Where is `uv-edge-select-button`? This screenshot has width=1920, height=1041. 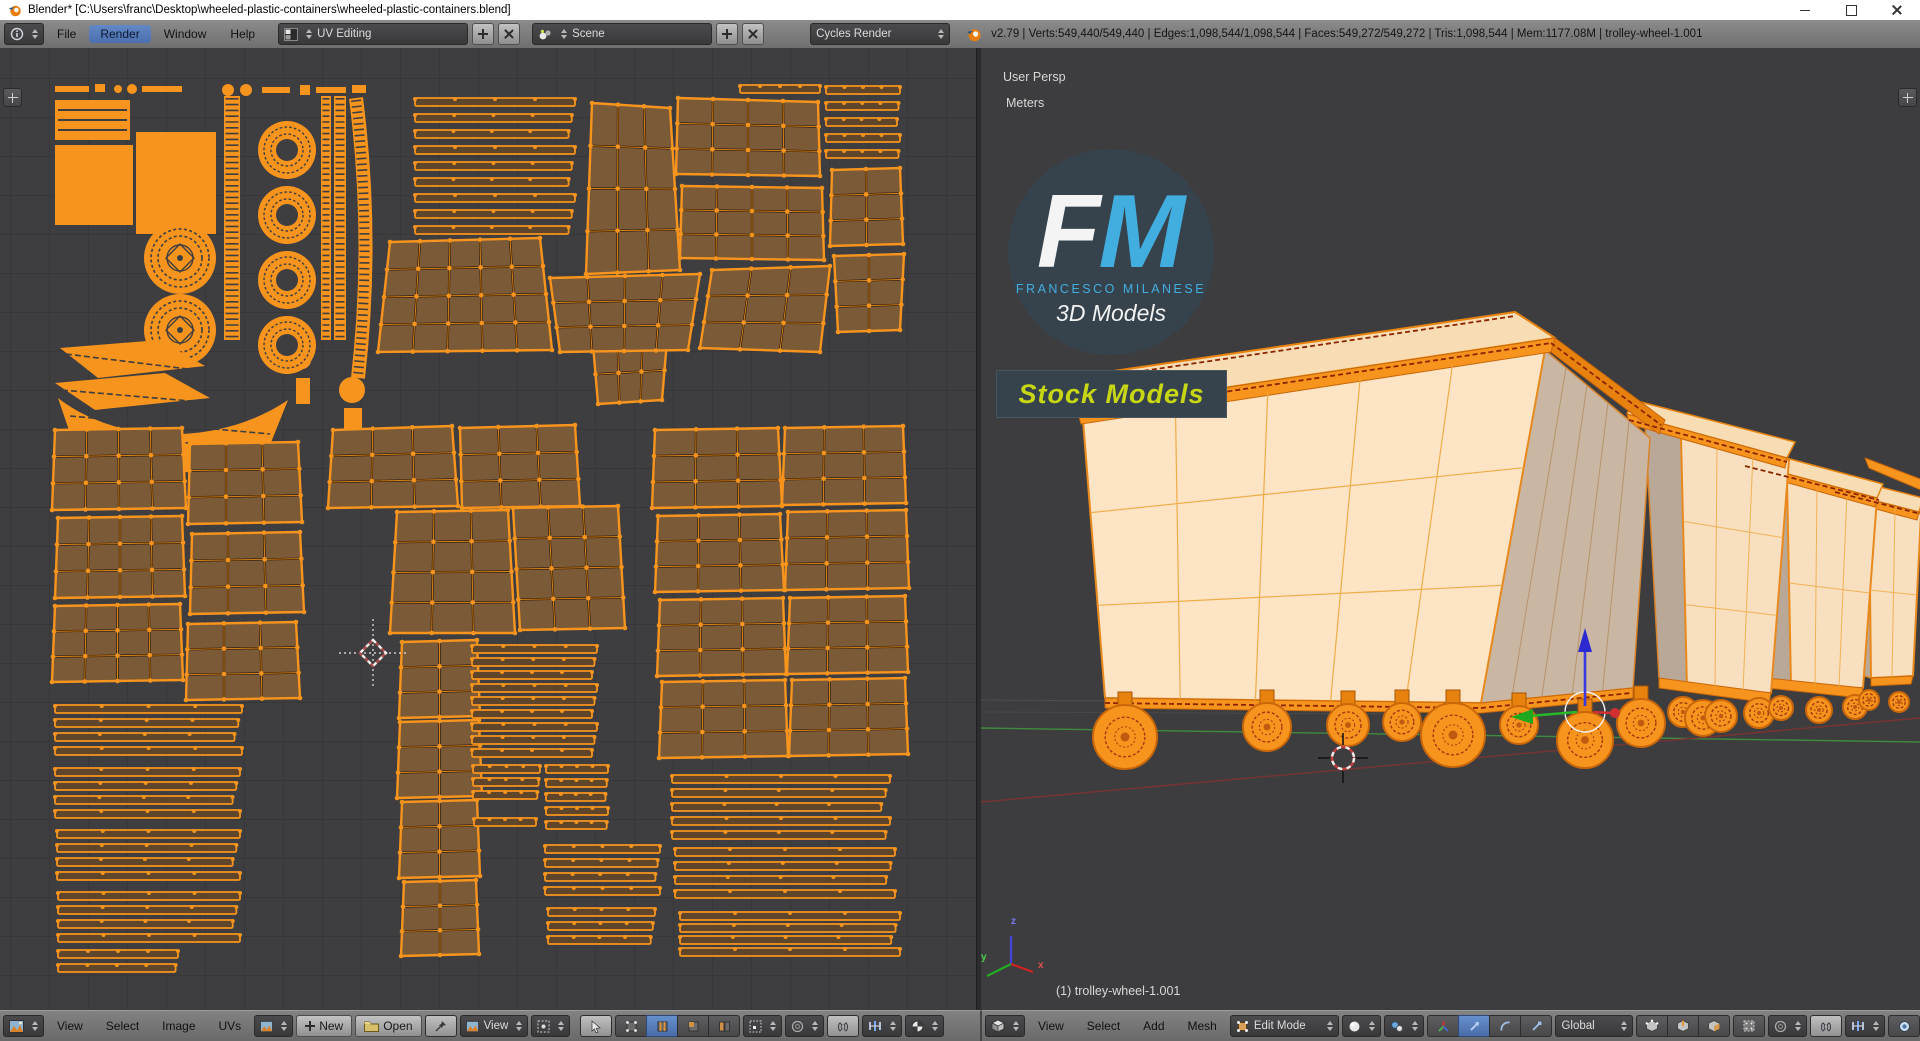
uv-edge-select-button is located at coordinates (662, 1026).